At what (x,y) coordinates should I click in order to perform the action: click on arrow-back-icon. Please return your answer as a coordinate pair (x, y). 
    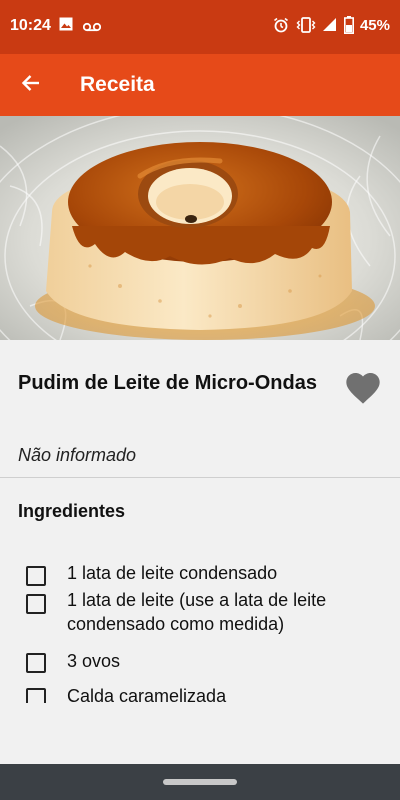
    Looking at the image, I should click on (31, 85).